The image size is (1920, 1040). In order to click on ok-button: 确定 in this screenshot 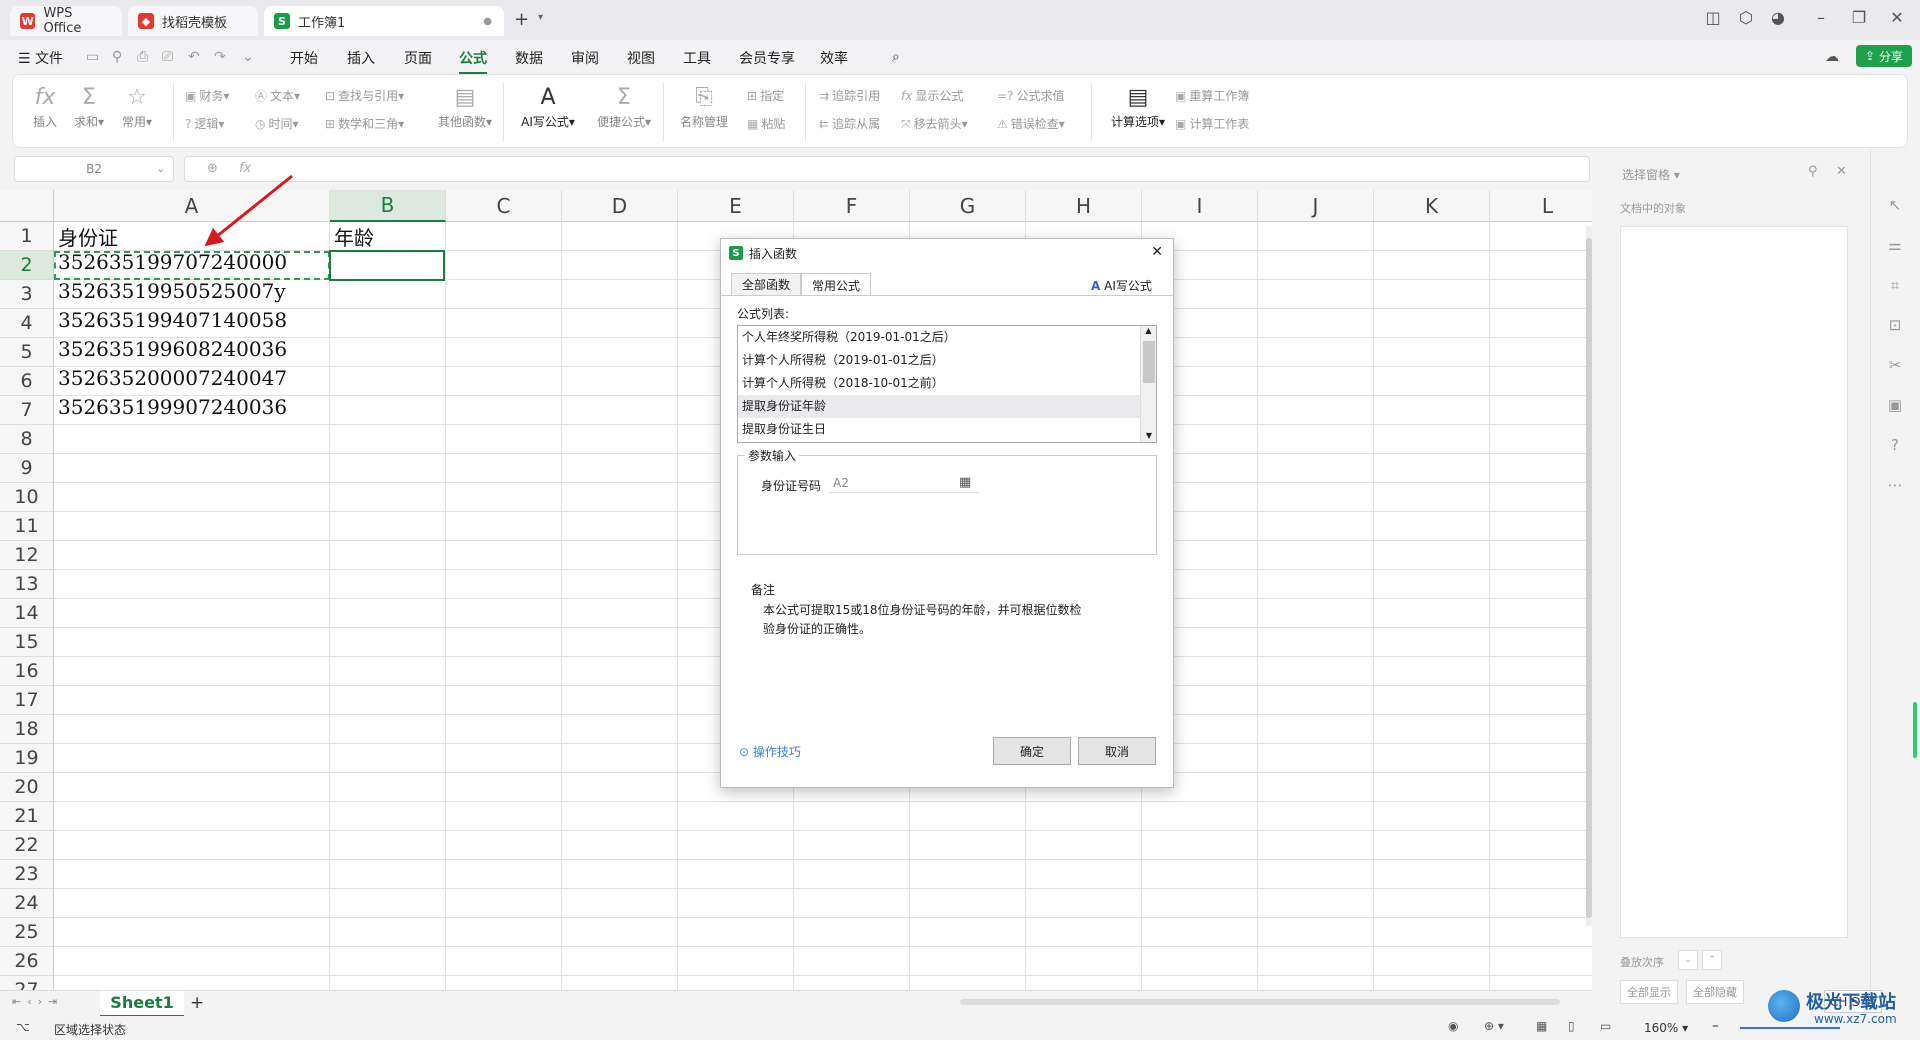, I will do `click(1032, 751)`.